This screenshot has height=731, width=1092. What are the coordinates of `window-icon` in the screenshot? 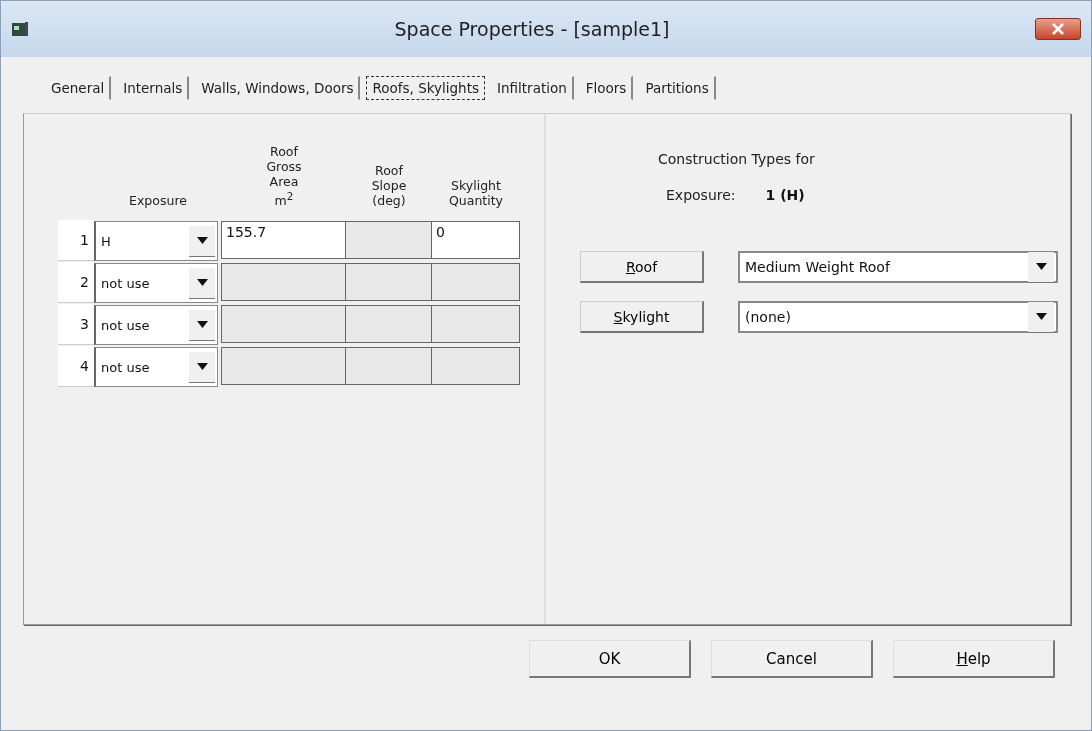 It's located at (20, 29).